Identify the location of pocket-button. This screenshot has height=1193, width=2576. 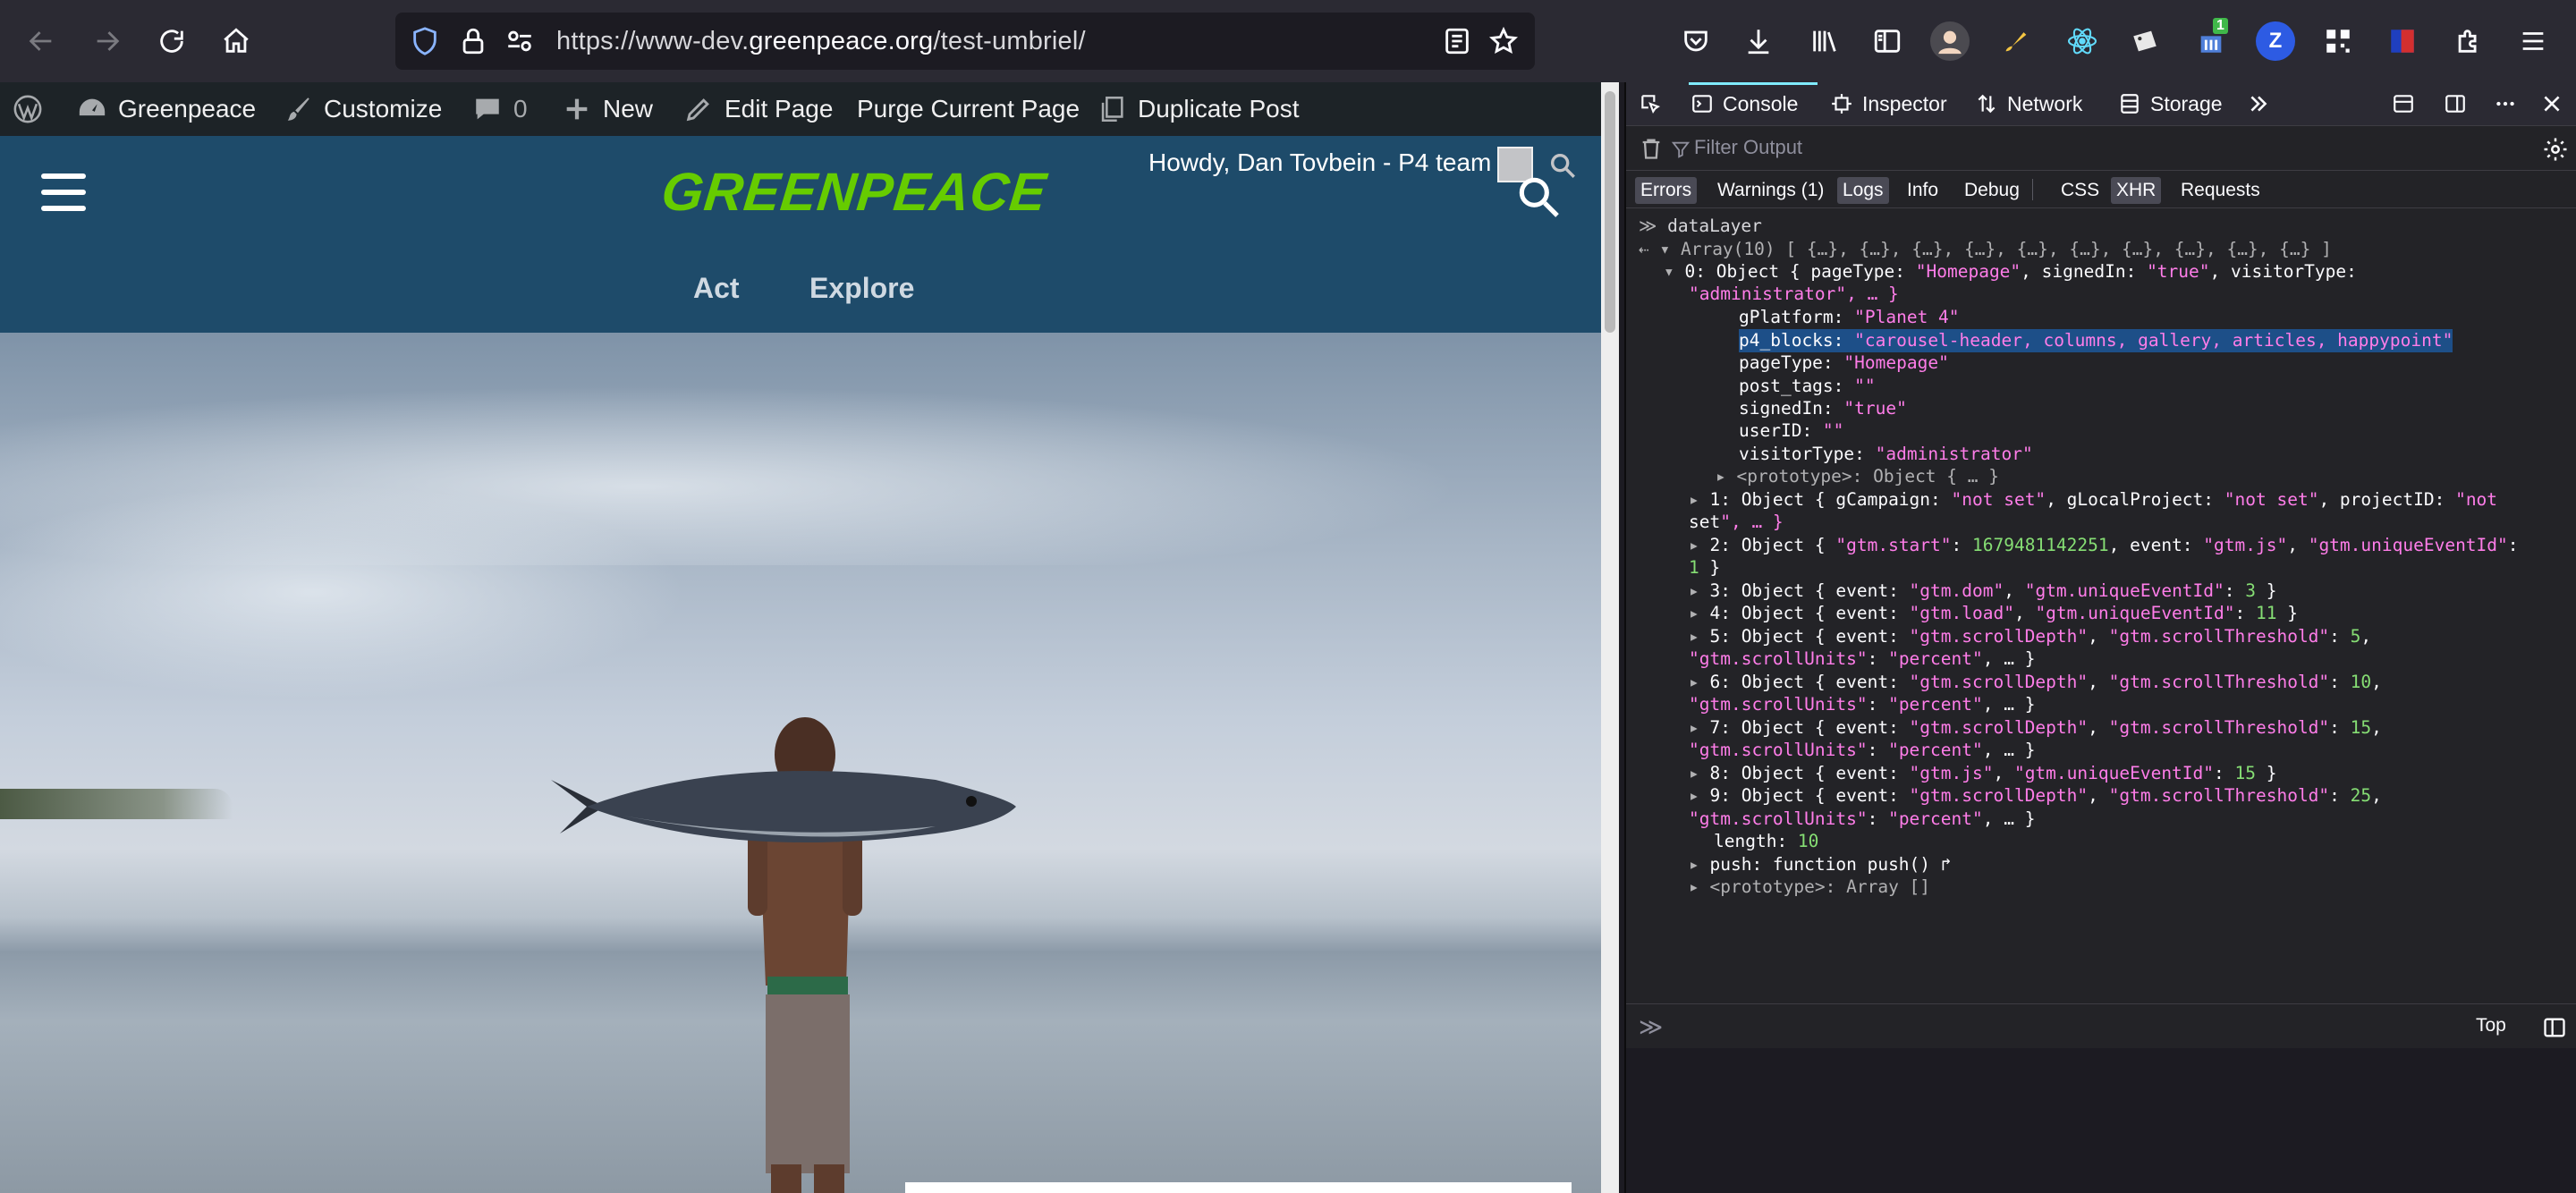
(1695, 41).